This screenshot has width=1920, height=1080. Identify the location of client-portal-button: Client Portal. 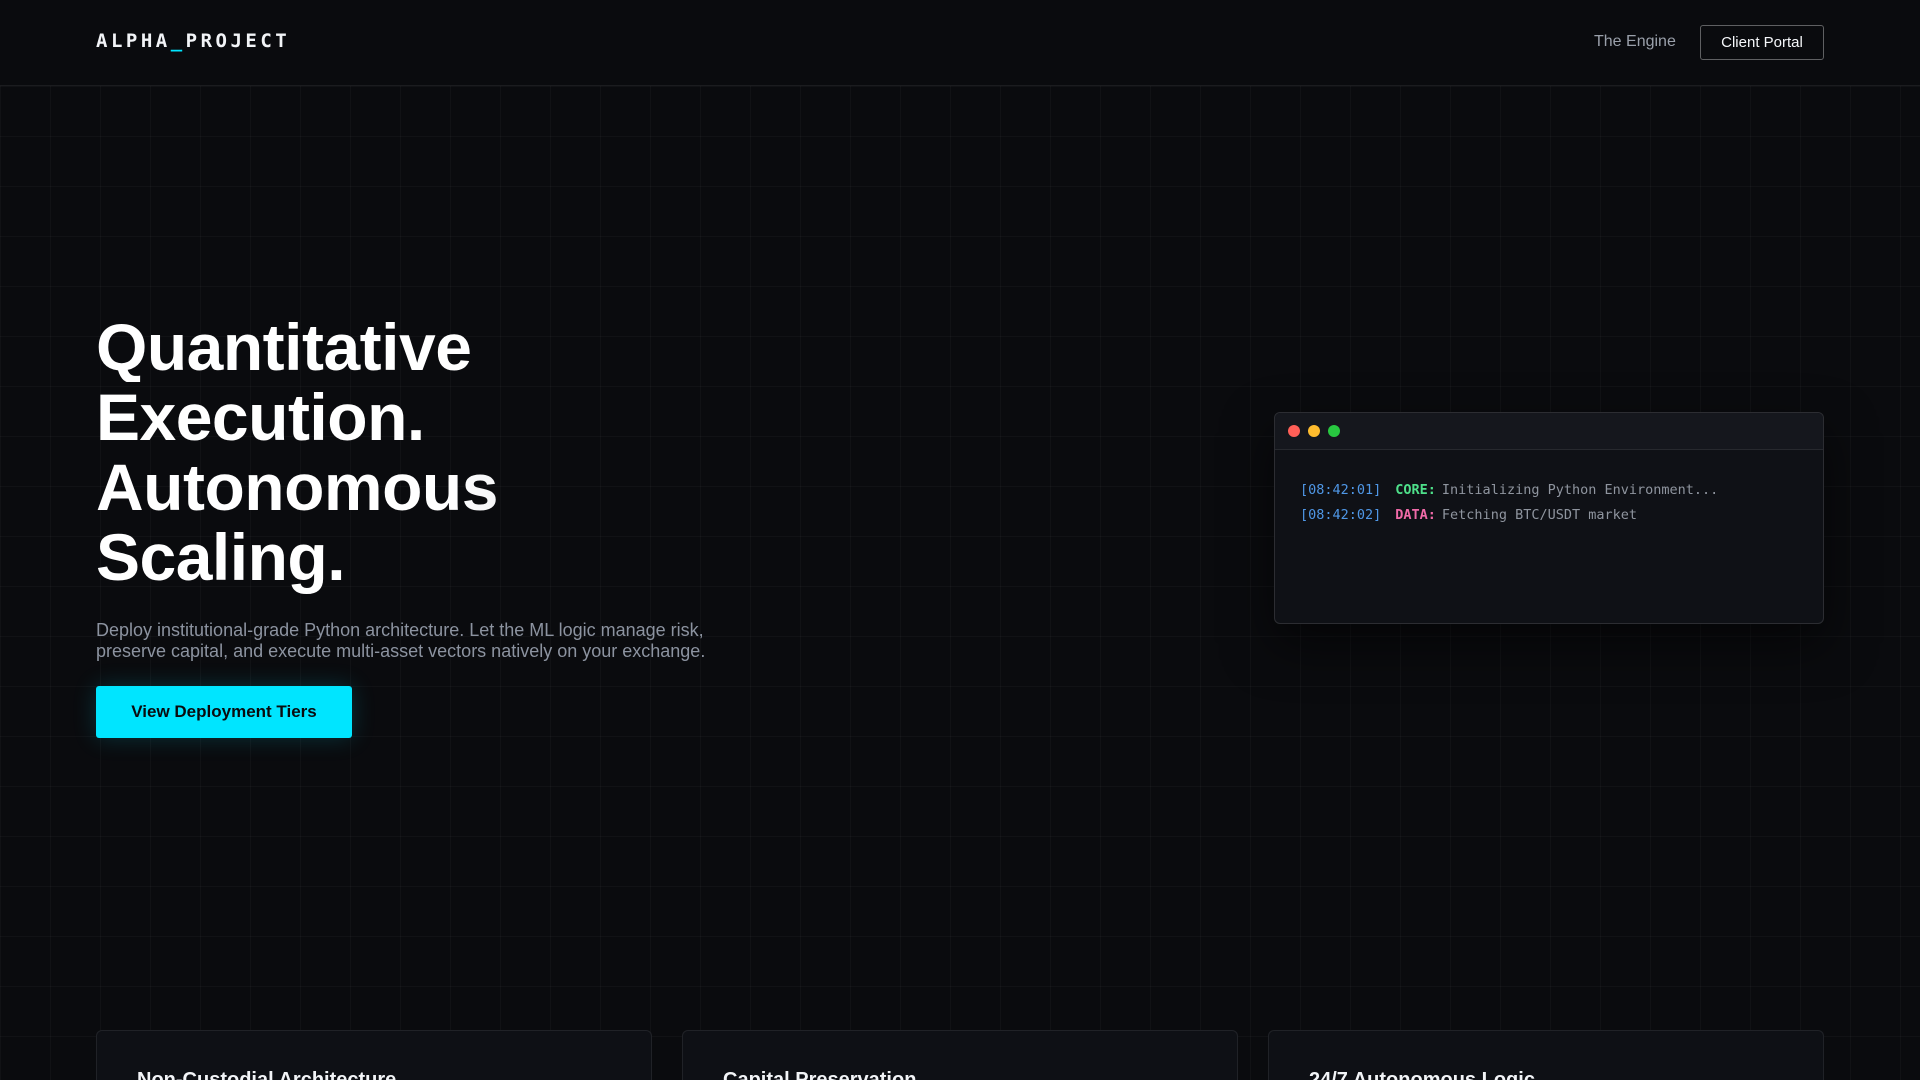
(1762, 42).